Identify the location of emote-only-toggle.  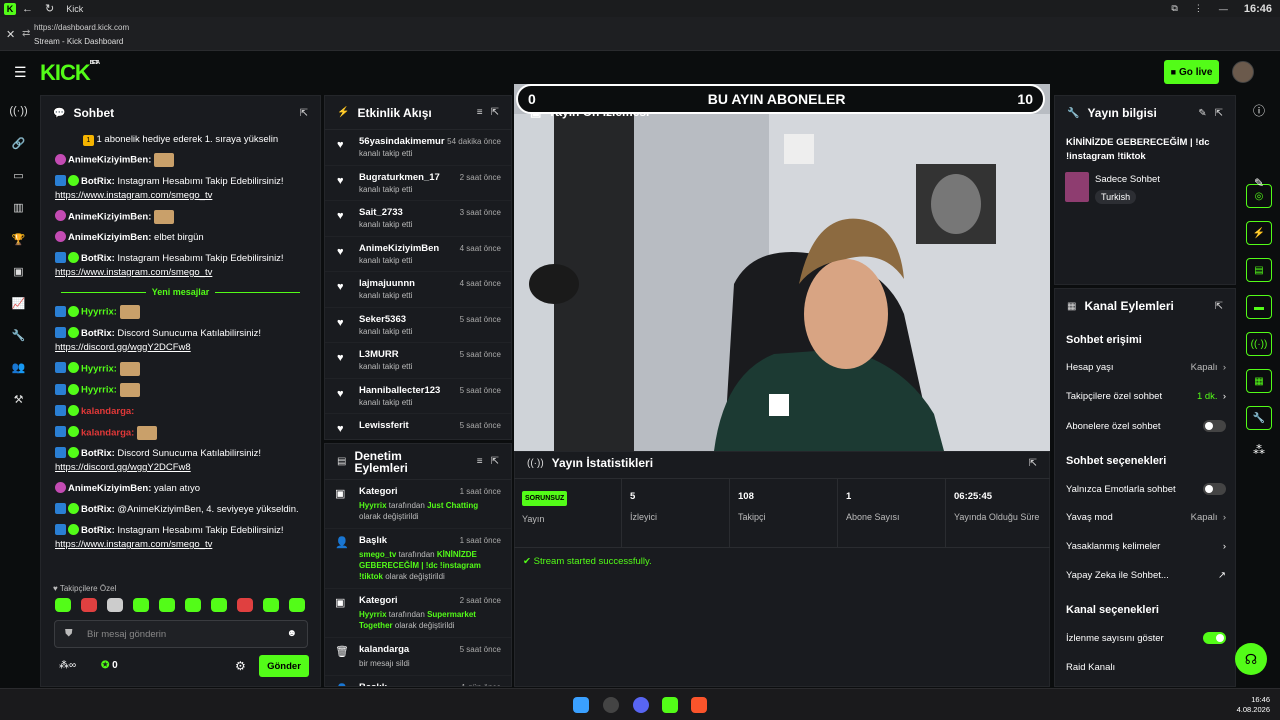
(1214, 489).